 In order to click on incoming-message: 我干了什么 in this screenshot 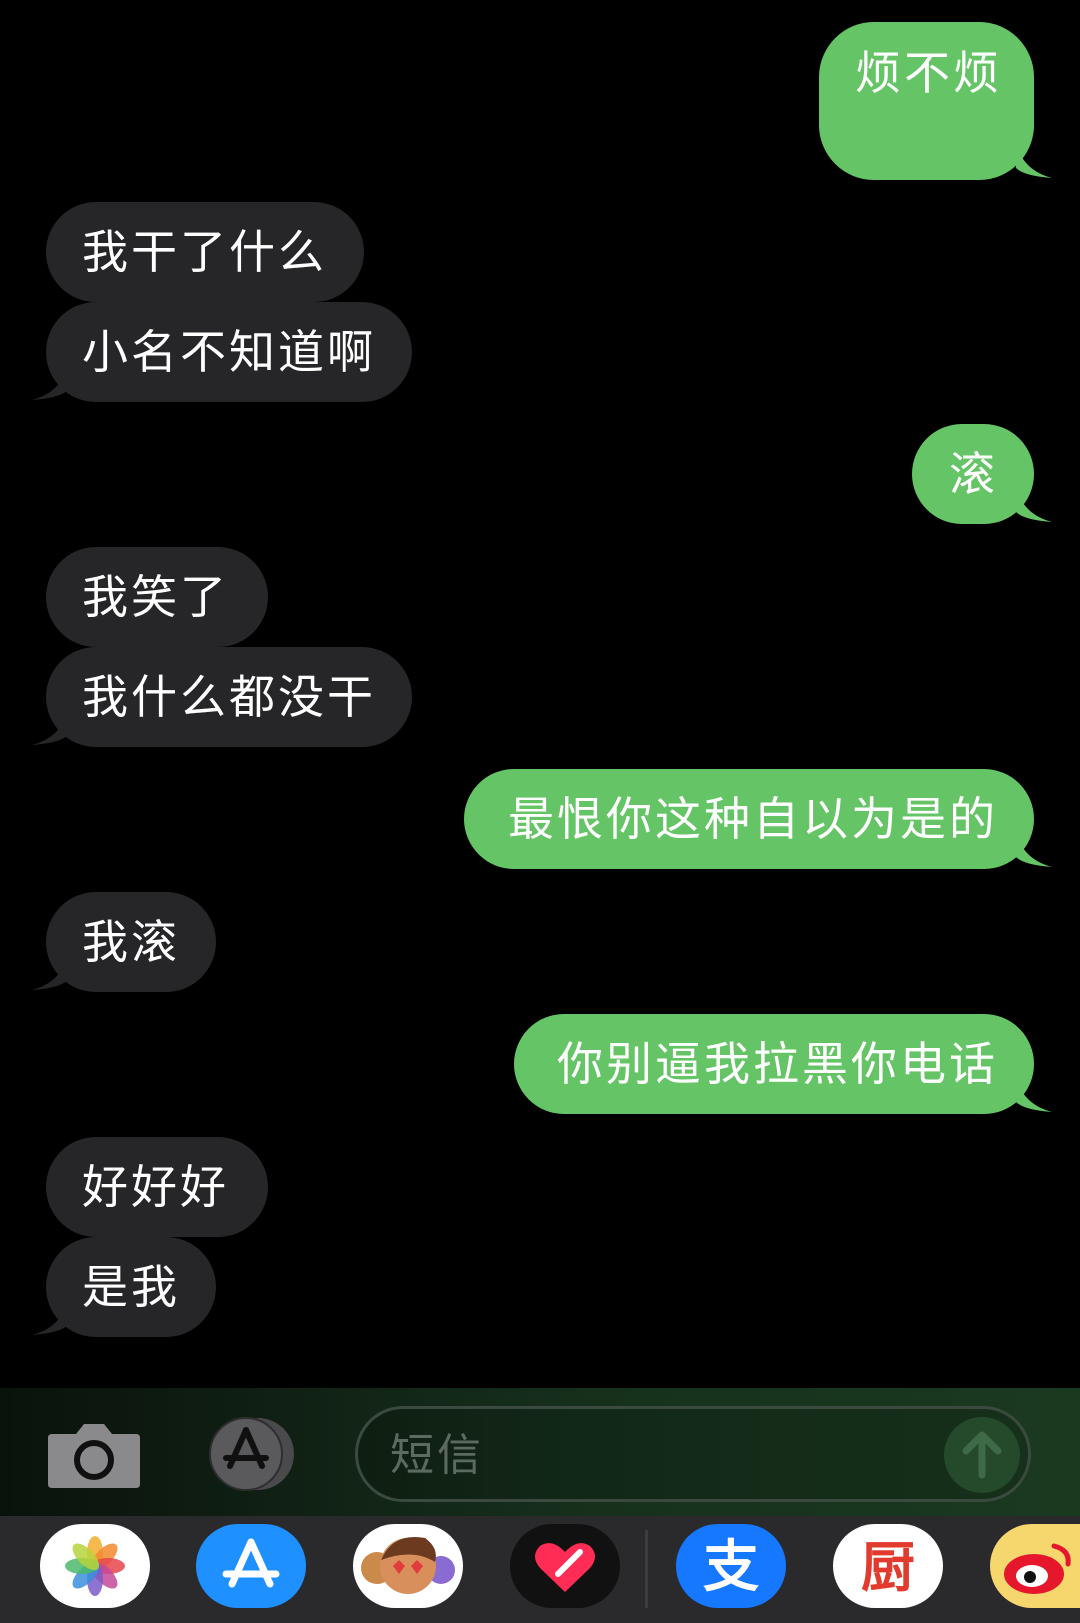, I will do `click(205, 252)`.